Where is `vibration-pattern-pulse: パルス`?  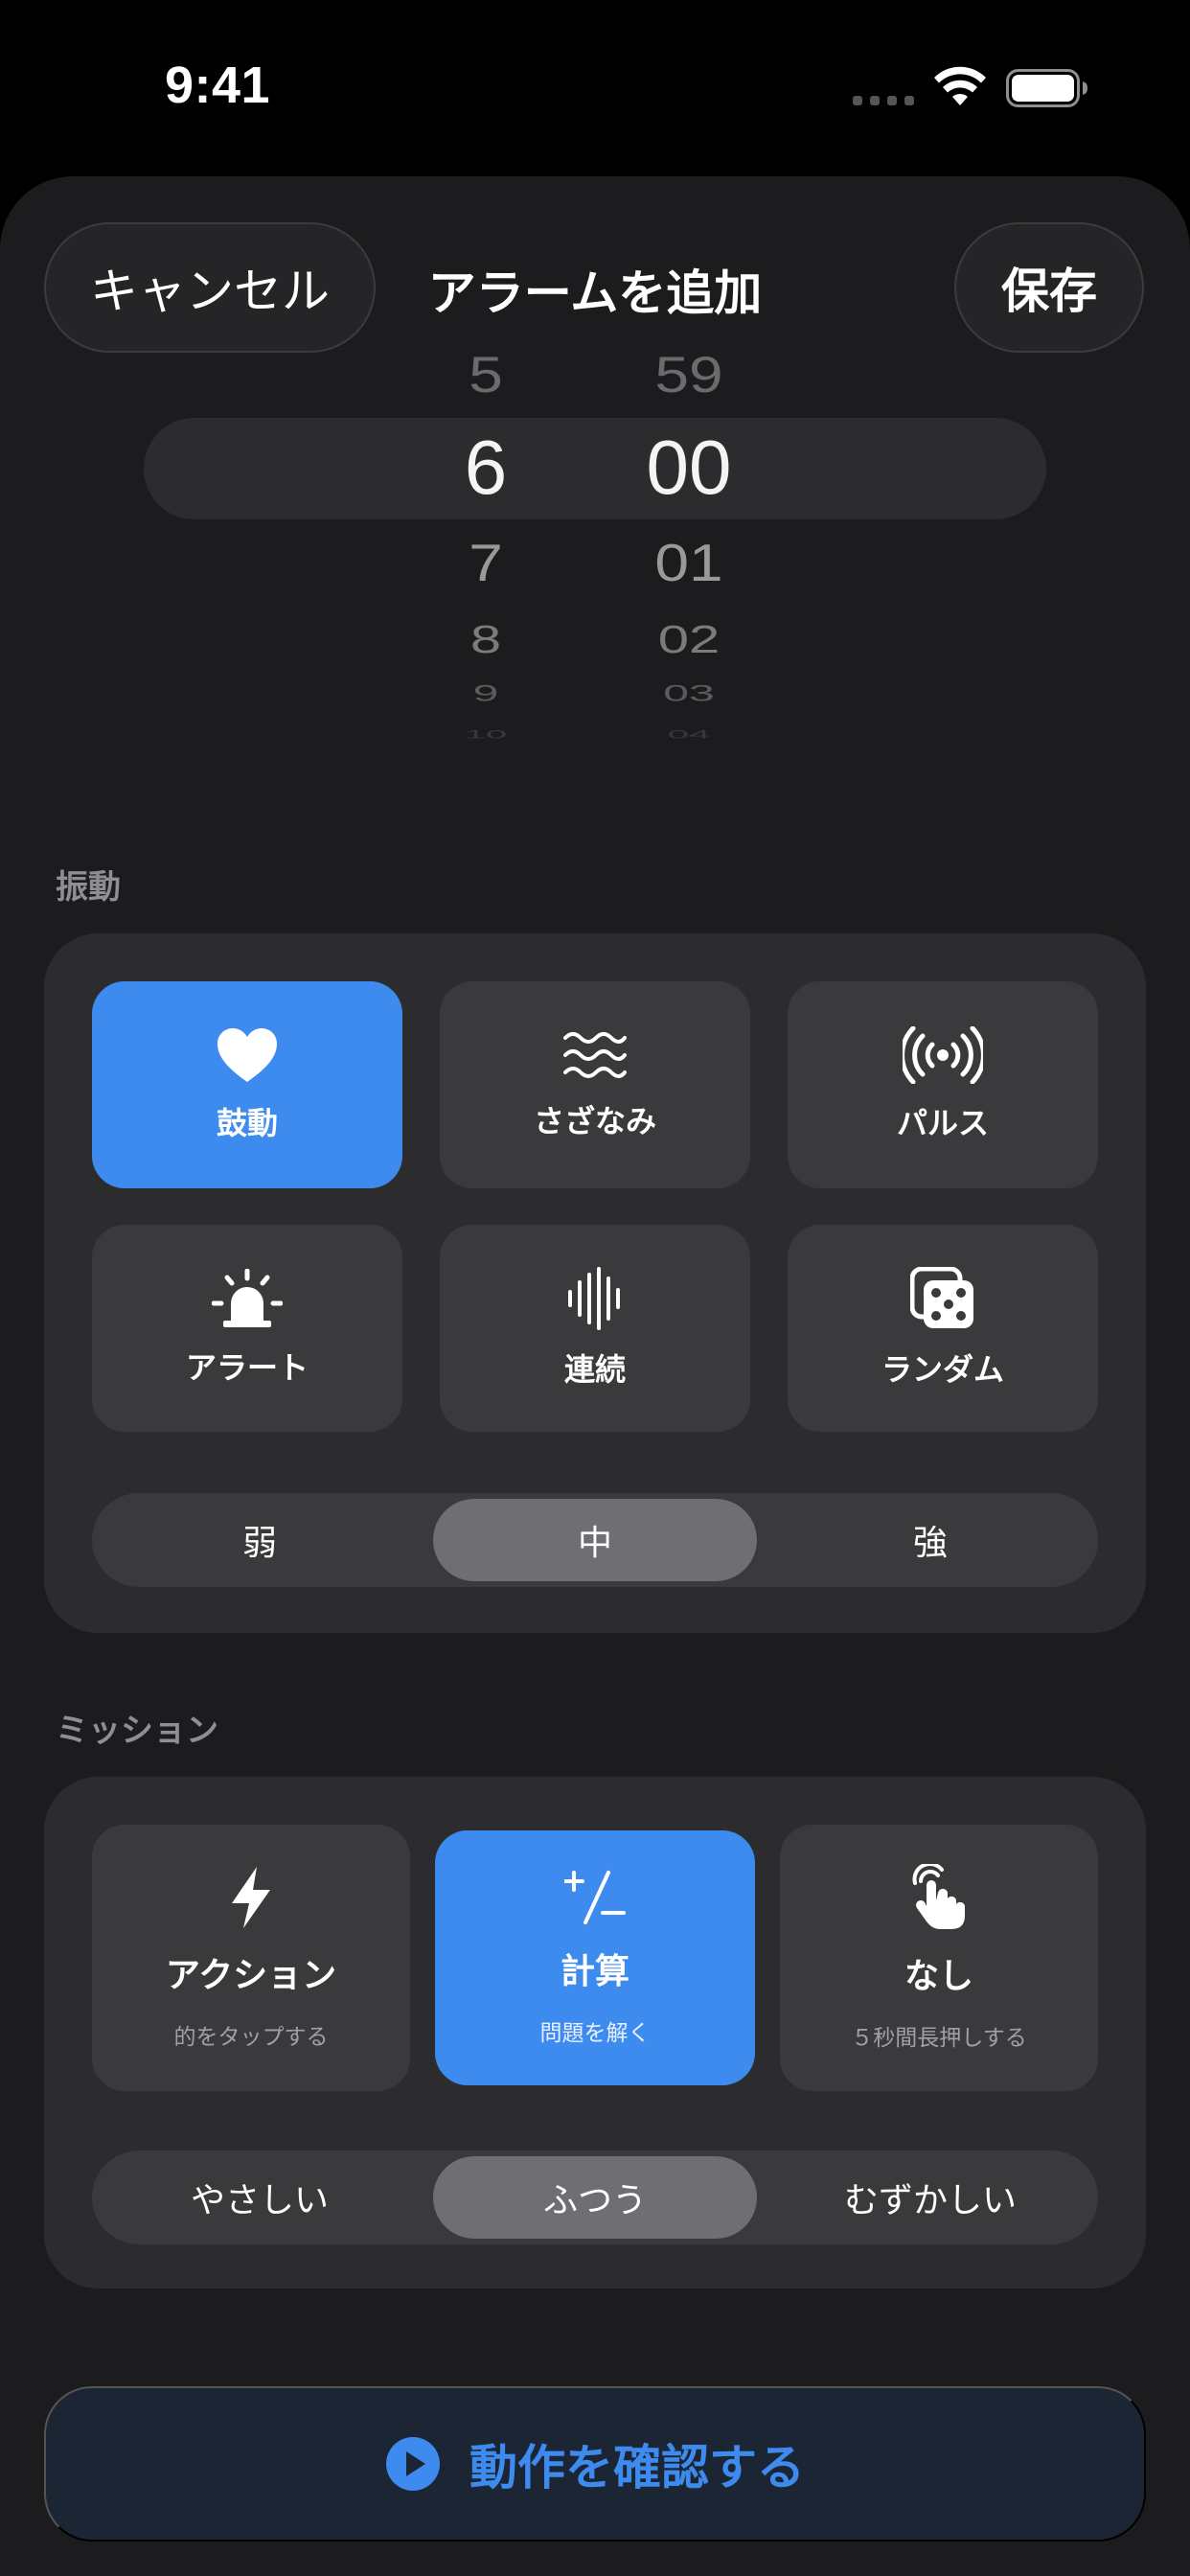 vibration-pattern-pulse: パルス is located at coordinates (943, 1084).